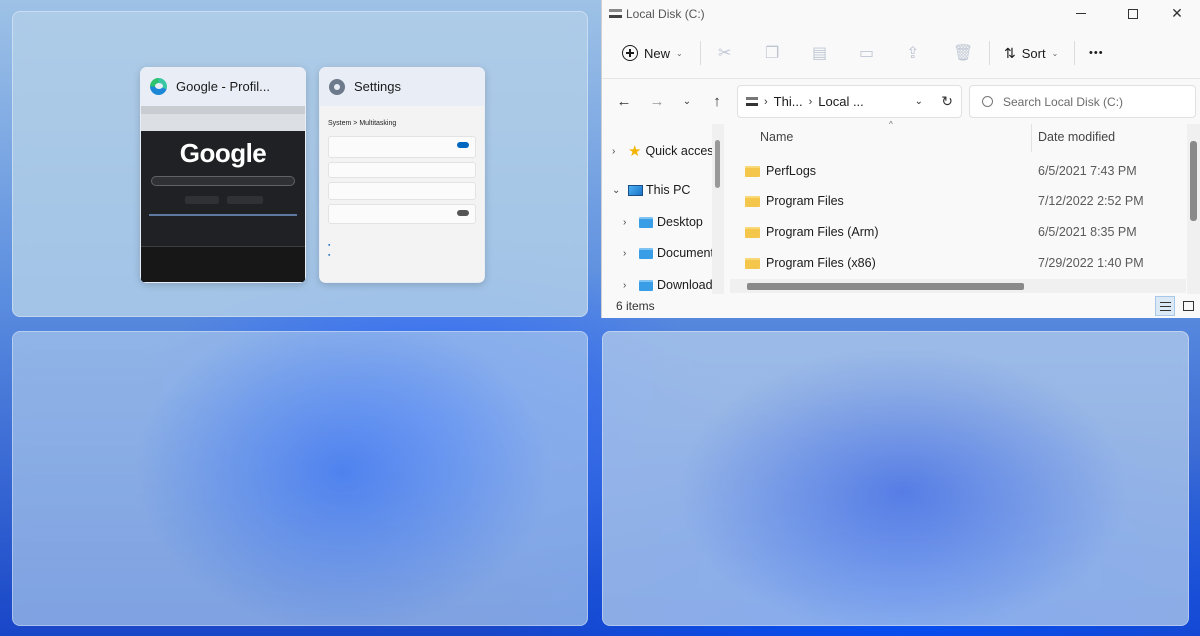  Describe the element at coordinates (1033, 53) in the screenshot. I see `sort-label: Sort` at that location.